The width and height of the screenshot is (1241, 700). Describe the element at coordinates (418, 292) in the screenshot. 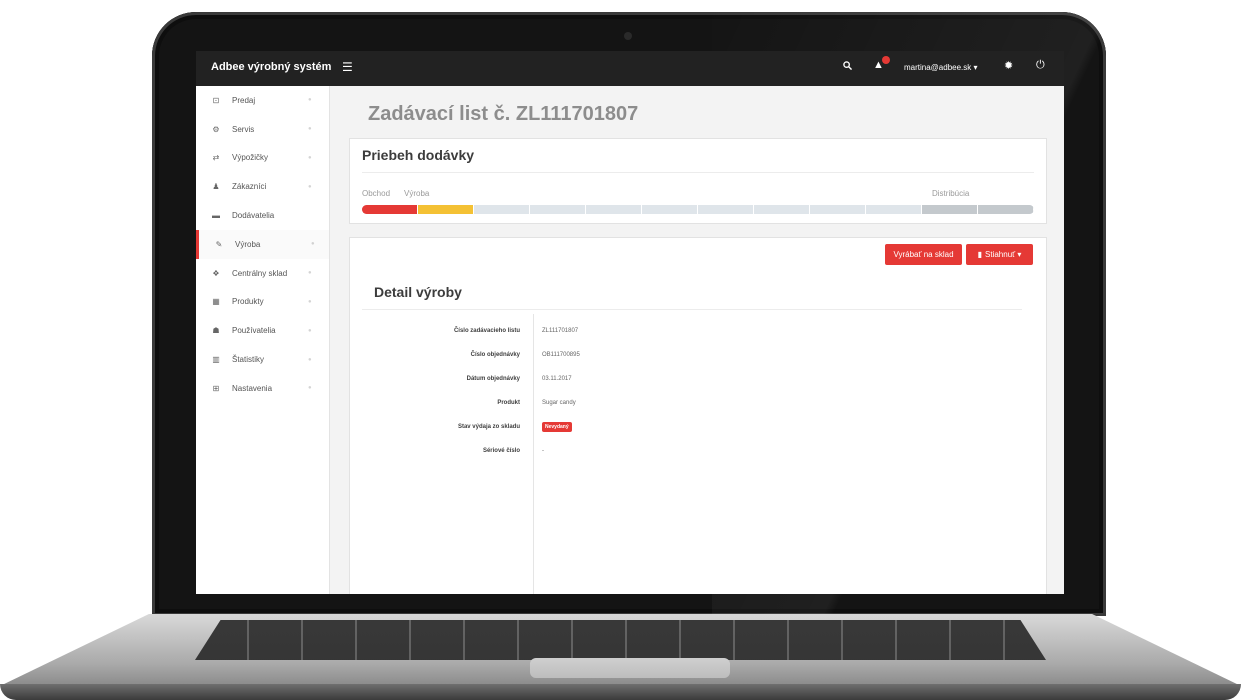

I see `detail-title: Detail výroby` at that location.